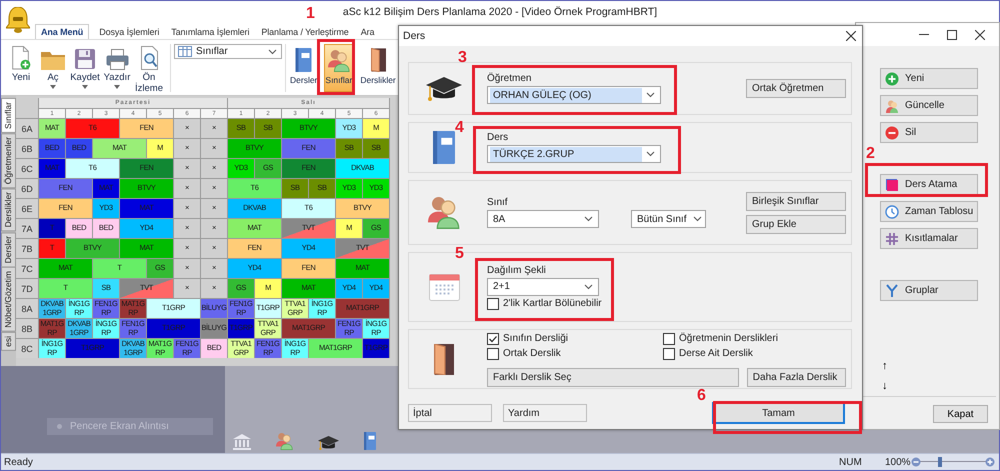 This screenshot has height=471, width=1000. What do you see at coordinates (940, 462) in the screenshot?
I see `slider-thumb` at bounding box center [940, 462].